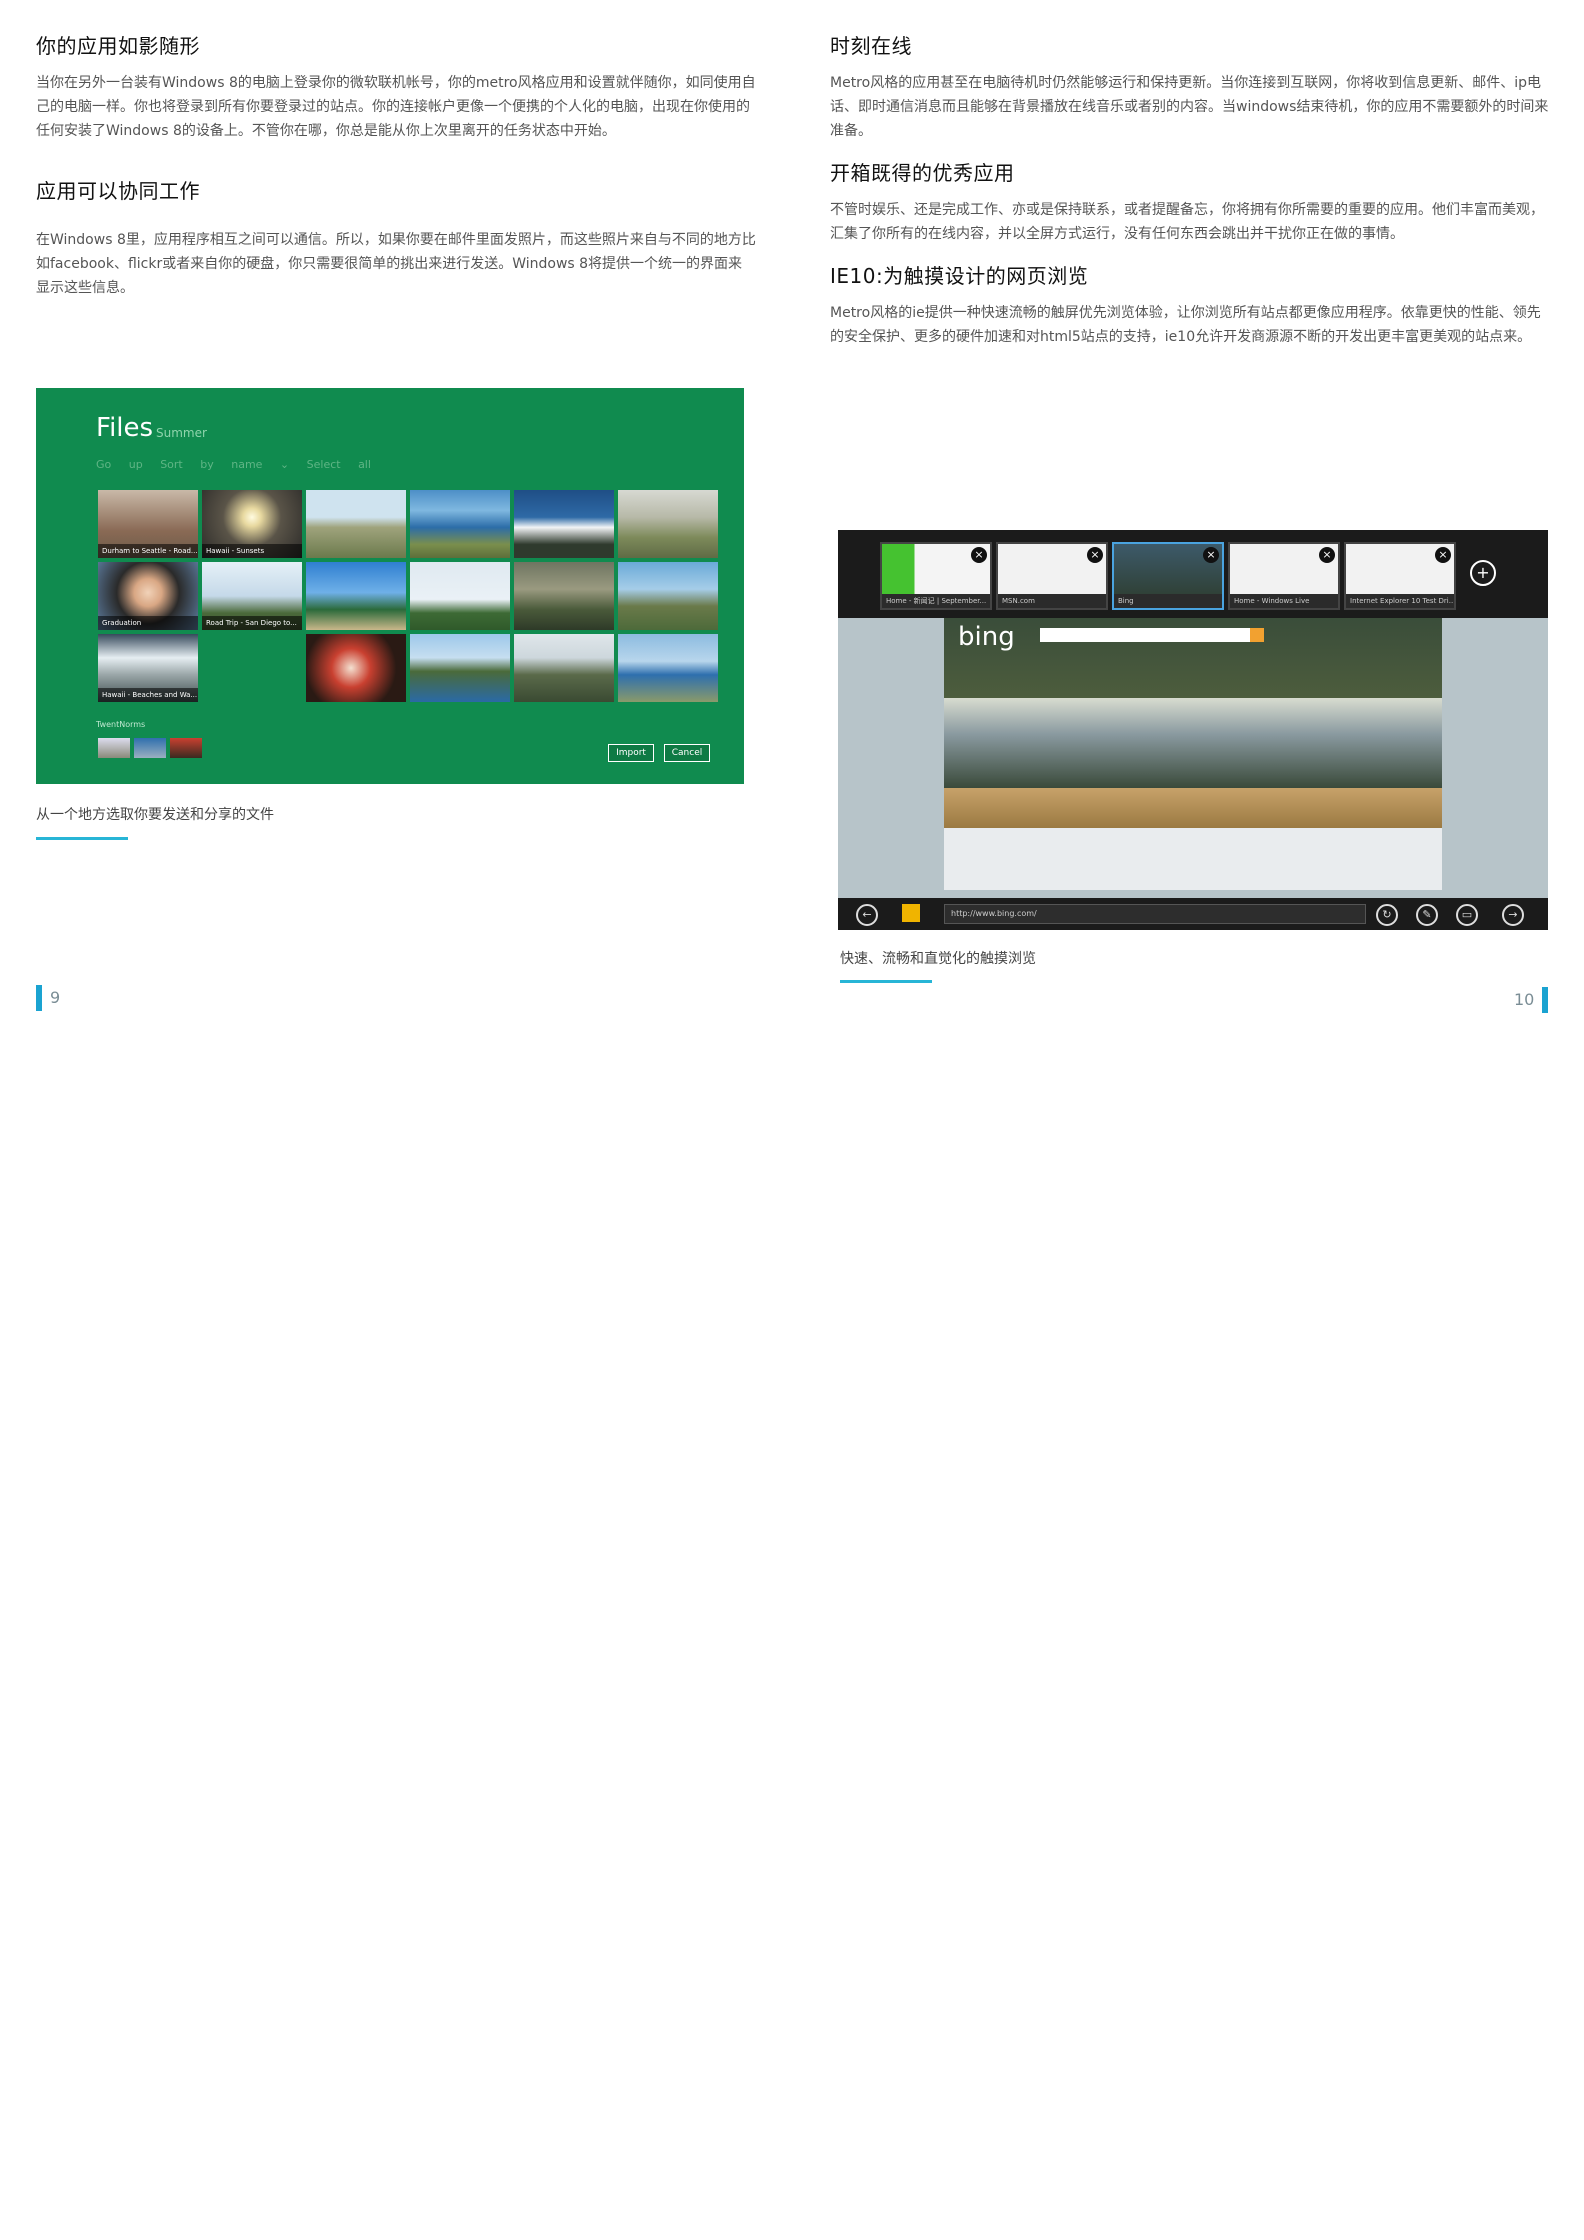  Describe the element at coordinates (1168, 576) in the screenshot. I see `browser-tab: × Bing` at that location.